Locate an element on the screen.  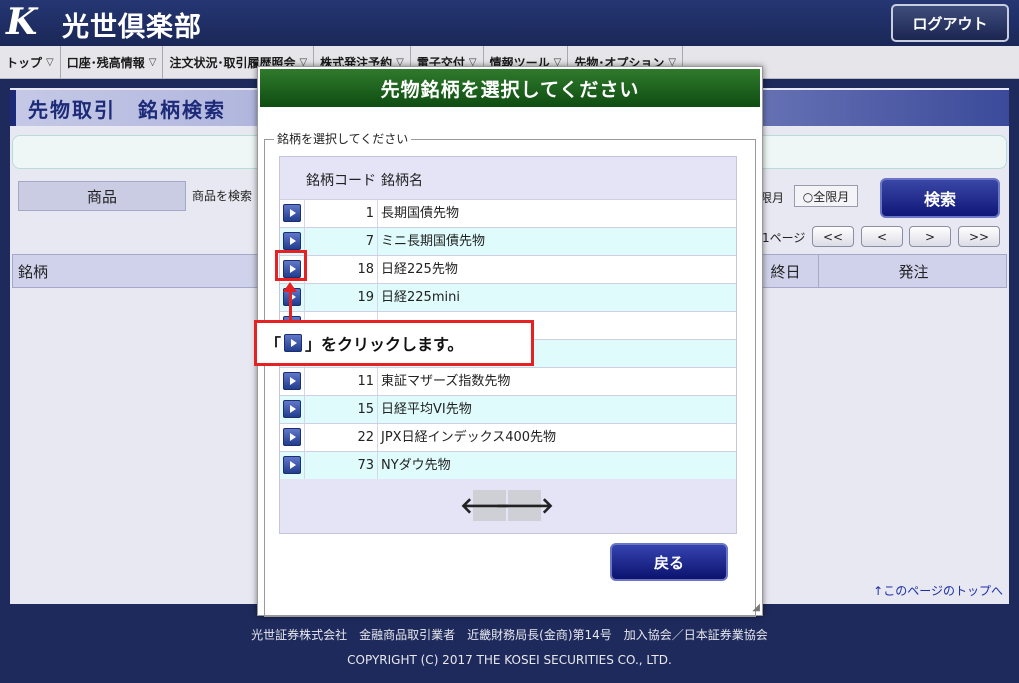
brand-code: 73 is located at coordinates (341, 465).